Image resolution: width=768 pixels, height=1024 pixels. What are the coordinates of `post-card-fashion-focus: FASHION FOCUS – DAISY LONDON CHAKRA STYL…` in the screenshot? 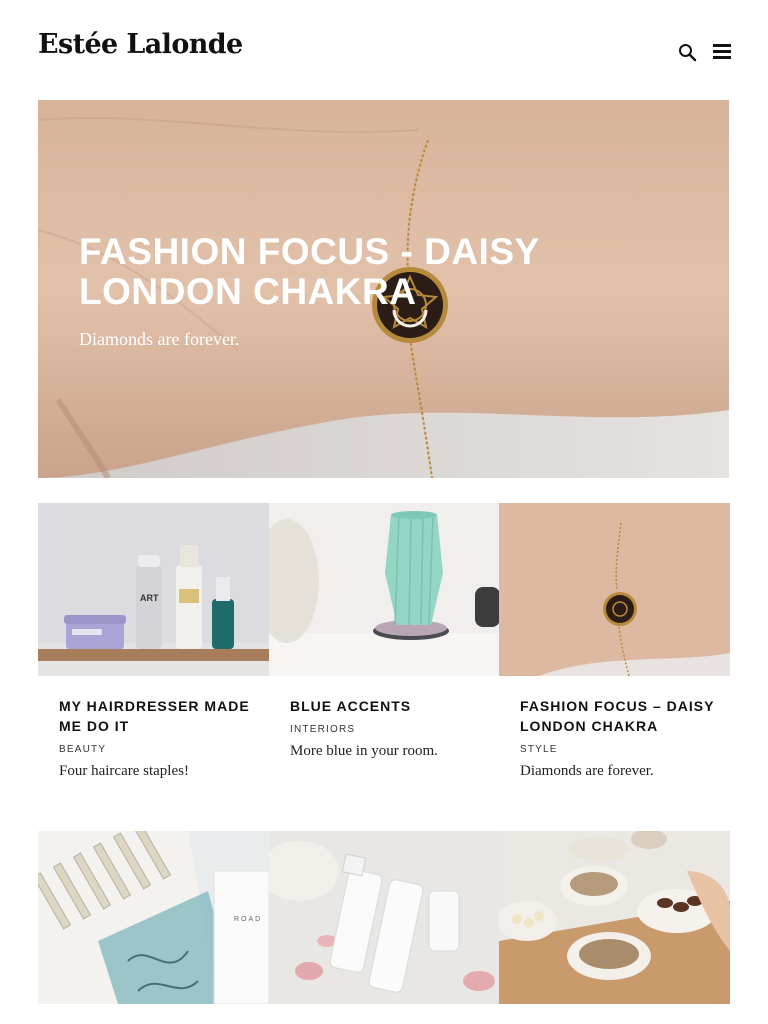 It's located at (614, 653).